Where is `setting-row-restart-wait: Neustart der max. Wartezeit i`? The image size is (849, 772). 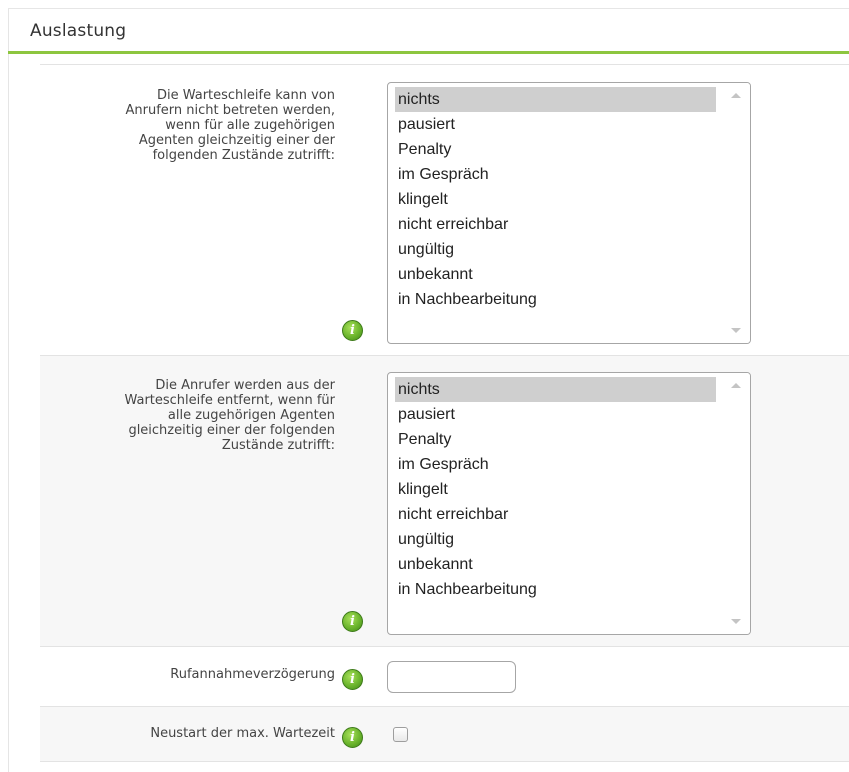
setting-row-restart-wait: Neustart der max. Wartezeit i is located at coordinates (444, 734).